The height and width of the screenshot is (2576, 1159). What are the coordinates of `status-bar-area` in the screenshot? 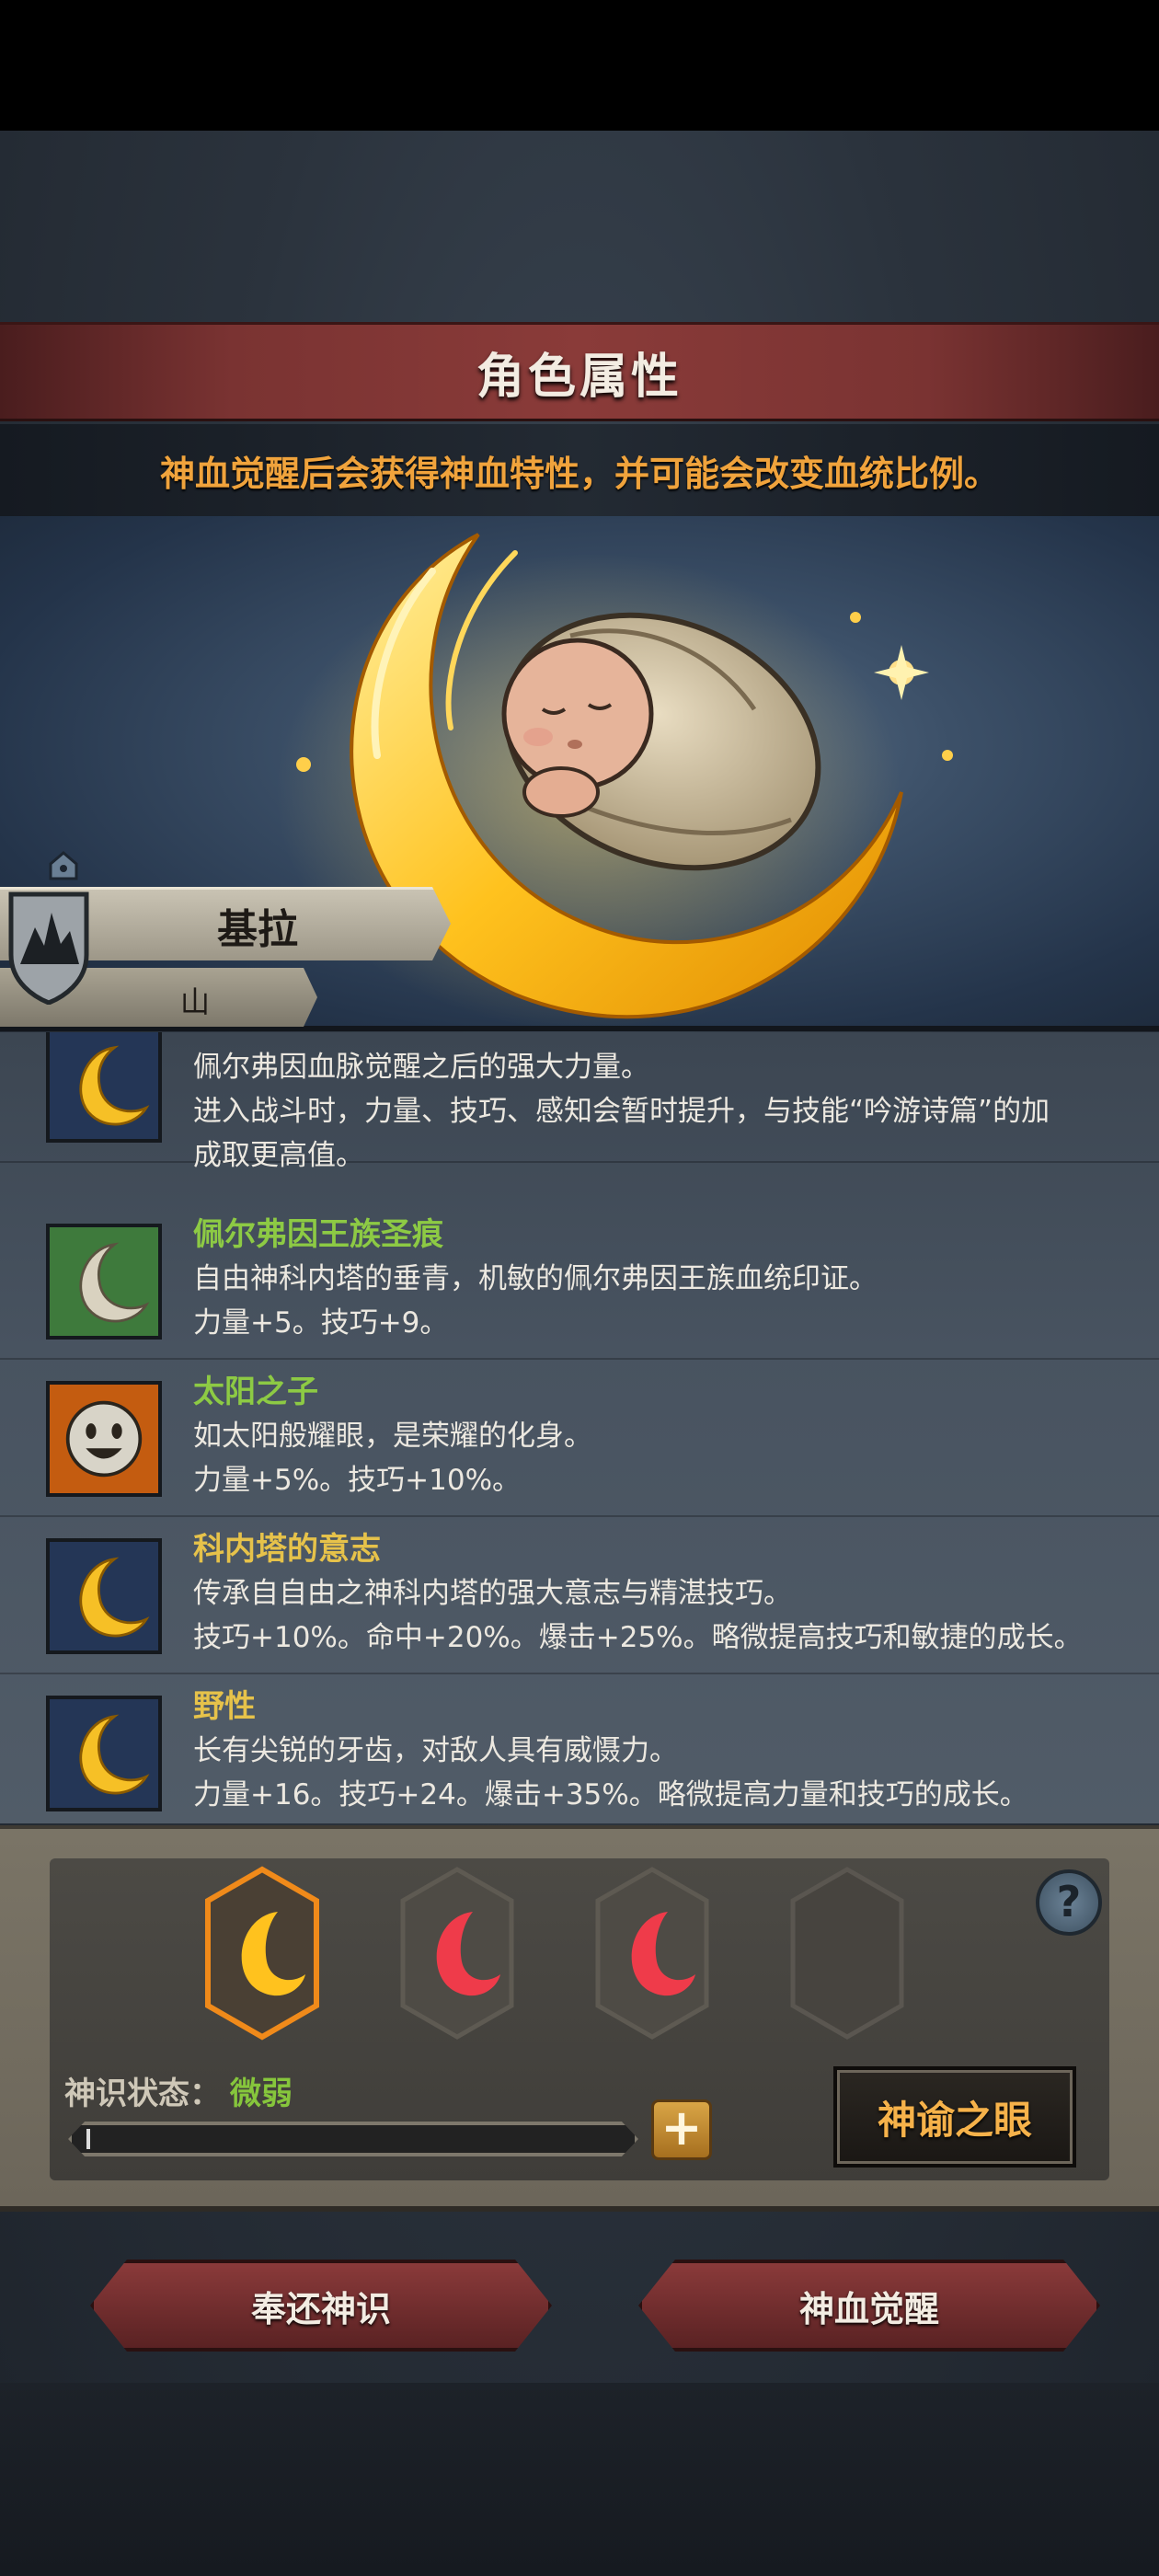 It's located at (579, 65).